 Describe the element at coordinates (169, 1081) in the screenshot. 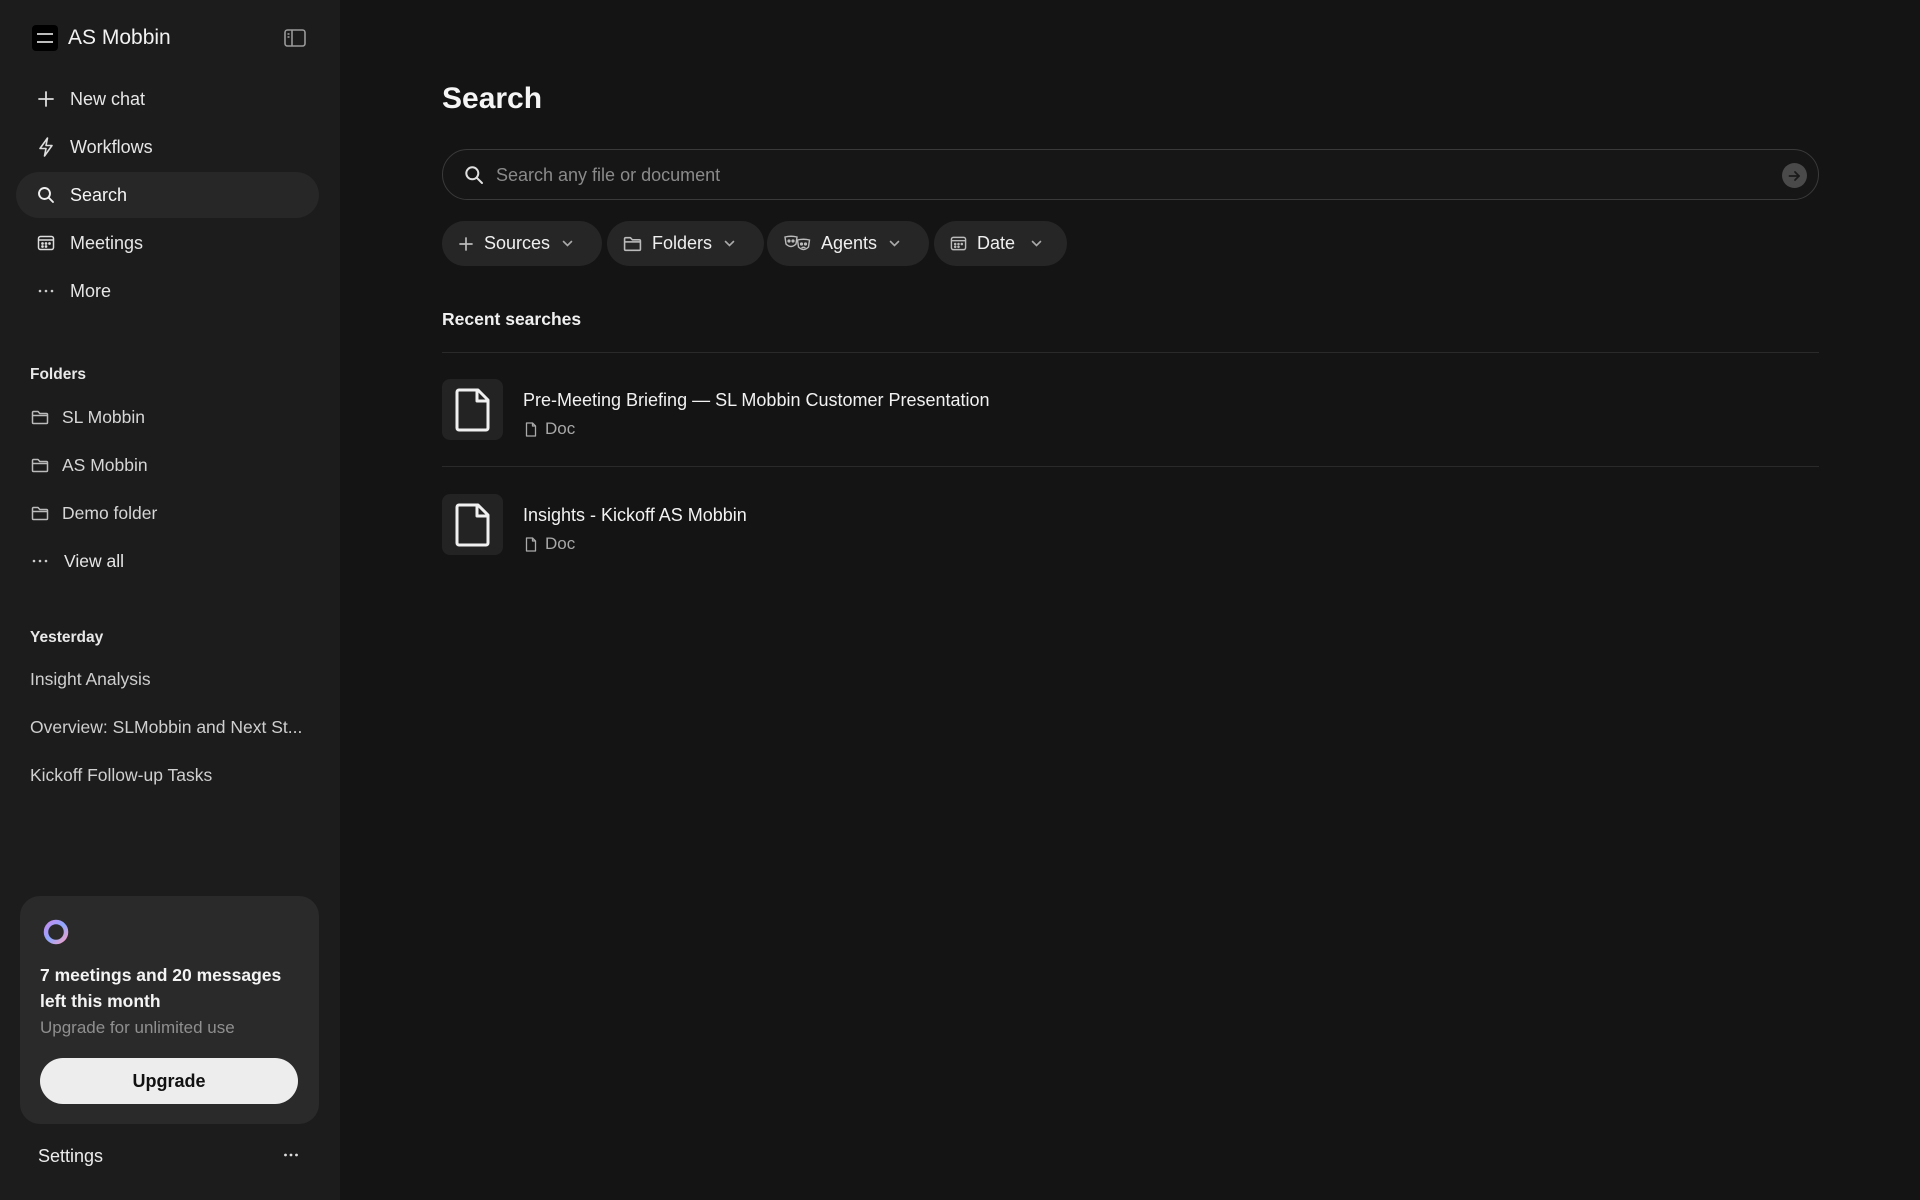

I see `upgrade-button: Upgrade` at that location.